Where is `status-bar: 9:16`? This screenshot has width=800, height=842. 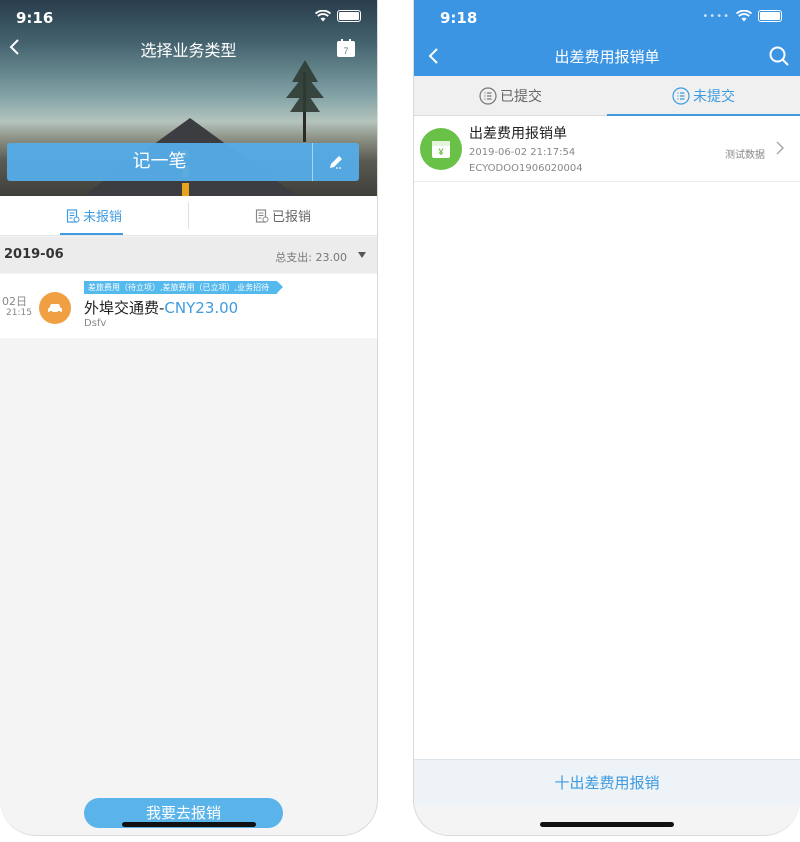
status-bar: 9:16 is located at coordinates (188, 17).